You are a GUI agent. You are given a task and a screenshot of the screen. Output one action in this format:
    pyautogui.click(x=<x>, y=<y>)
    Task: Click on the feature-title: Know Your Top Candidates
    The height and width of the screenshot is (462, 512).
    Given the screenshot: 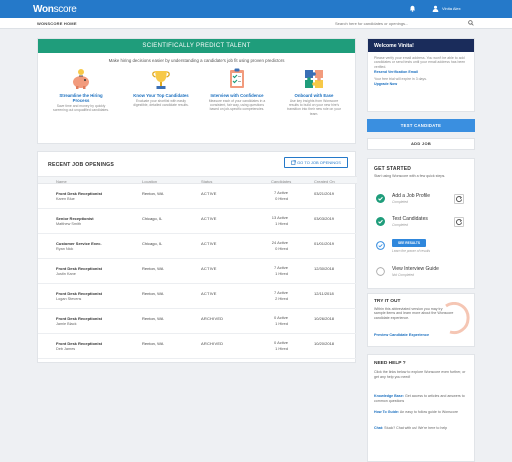 What is the action you would take?
    pyautogui.click(x=161, y=95)
    